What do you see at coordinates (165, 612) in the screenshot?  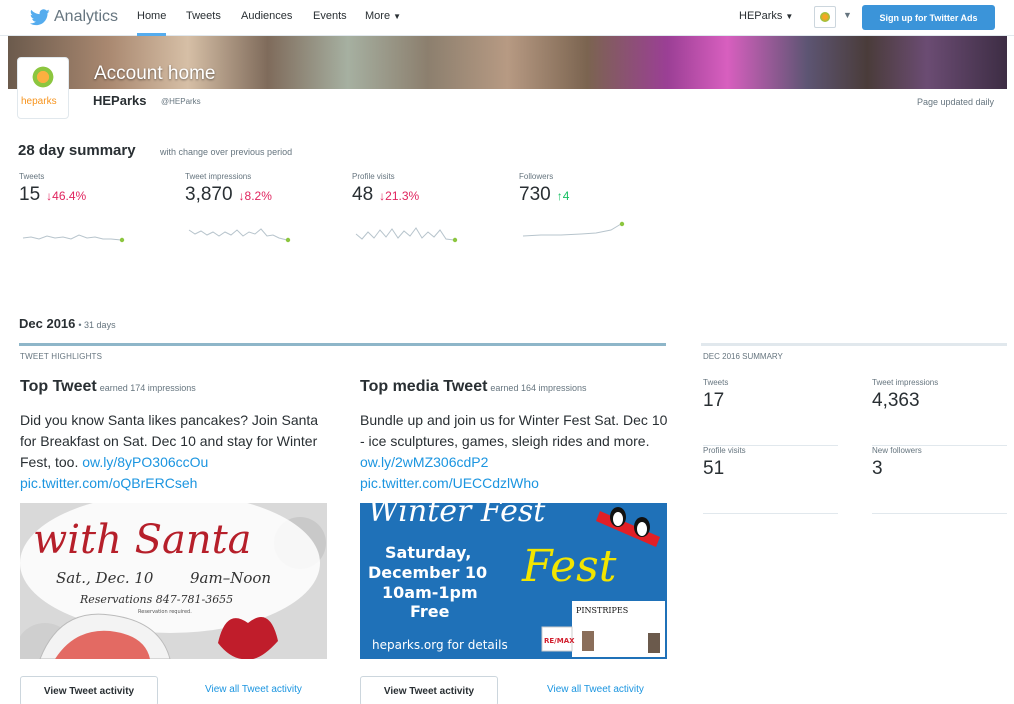 I see `santa-required: Reservation required.` at bounding box center [165, 612].